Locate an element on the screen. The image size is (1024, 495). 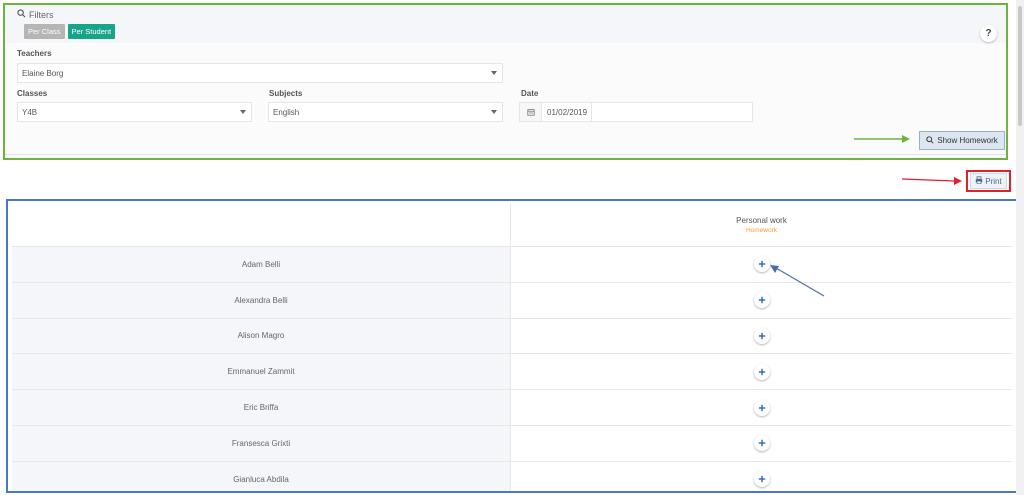
column-subtitle: Homework is located at coordinates (761, 230).